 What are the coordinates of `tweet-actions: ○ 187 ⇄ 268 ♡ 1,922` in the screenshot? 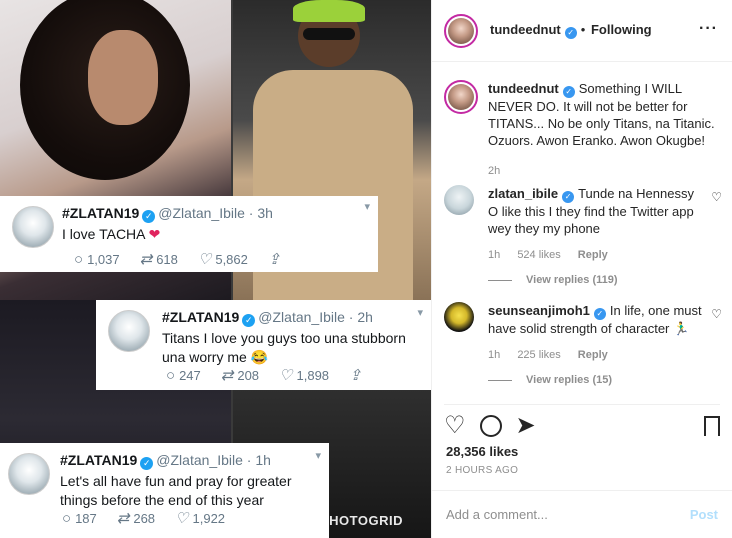 It's located at (153, 518).